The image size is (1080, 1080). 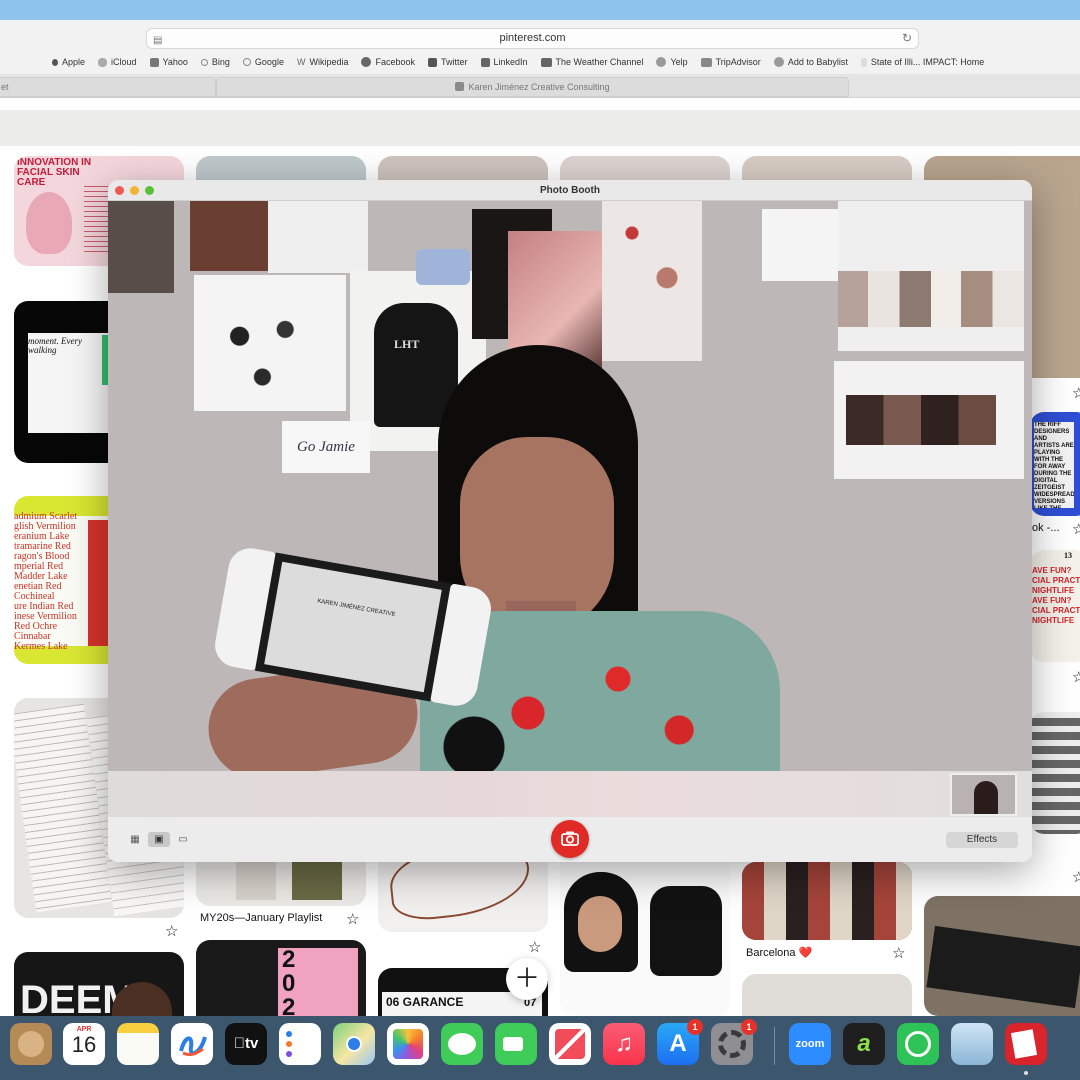 What do you see at coordinates (183, 839) in the screenshot?
I see `video-mode-button: ▭` at bounding box center [183, 839].